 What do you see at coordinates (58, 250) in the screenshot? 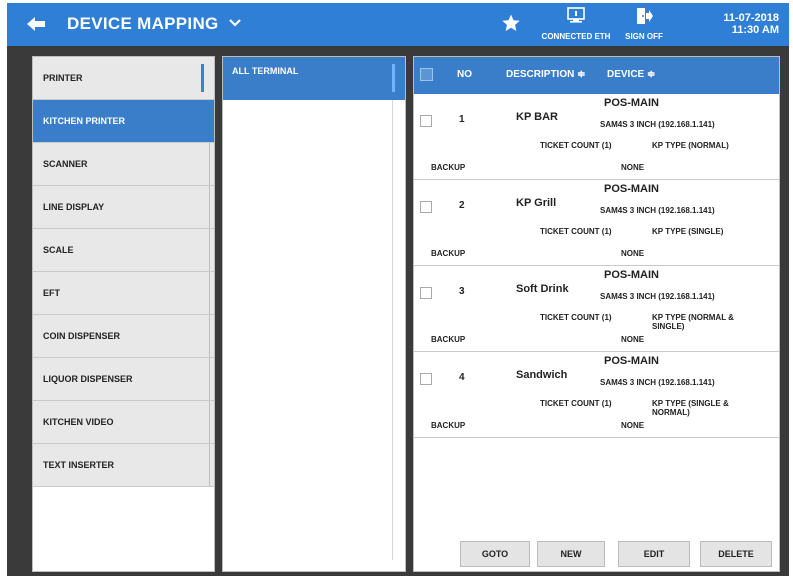
I see `device-item-label: SCALE` at bounding box center [58, 250].